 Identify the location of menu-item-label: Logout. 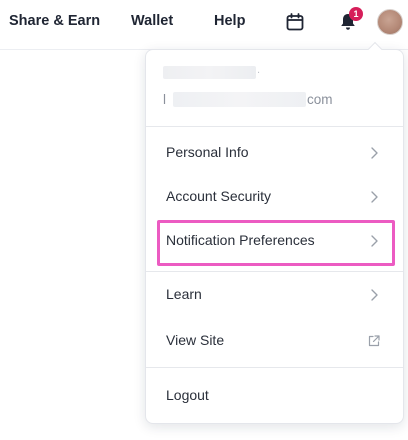
(187, 395).